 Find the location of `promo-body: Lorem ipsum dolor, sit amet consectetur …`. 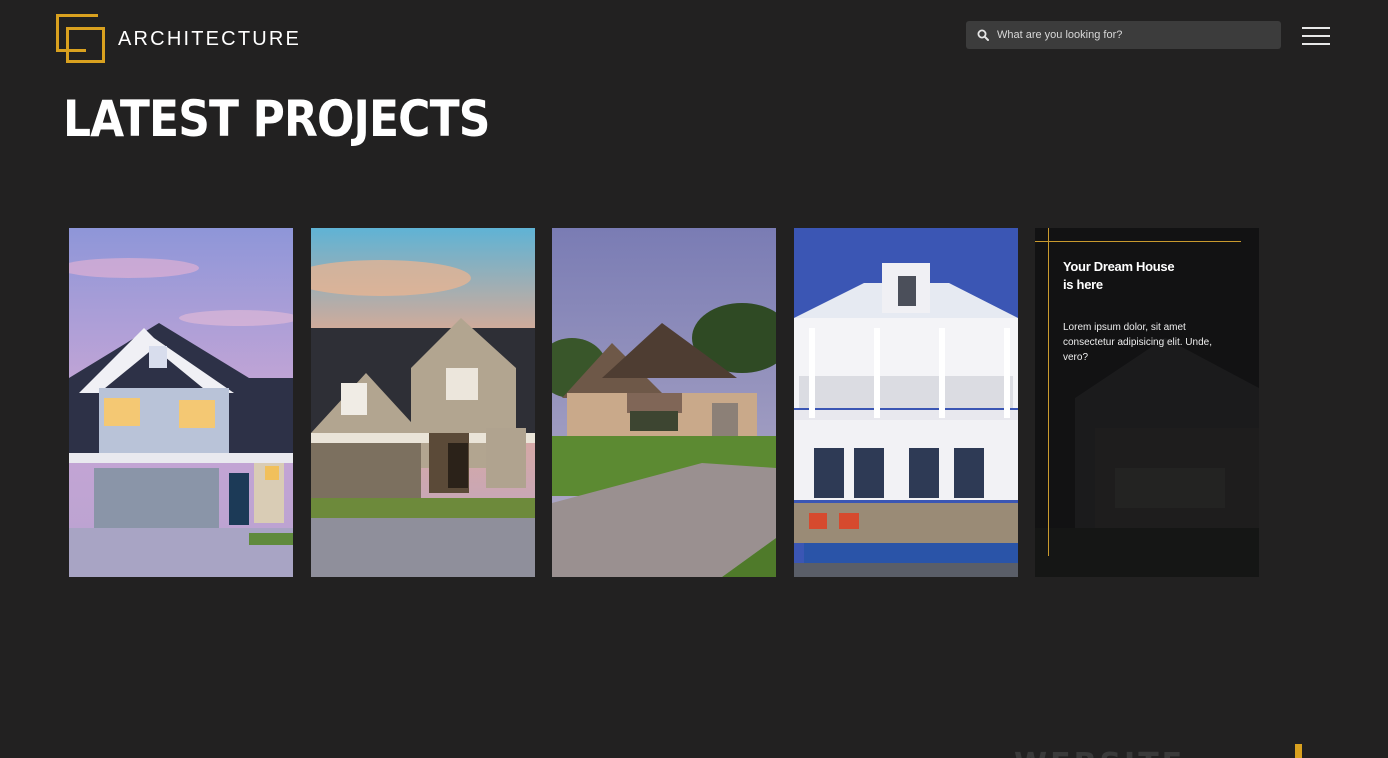

promo-body: Lorem ipsum dolor, sit amet consectetur … is located at coordinates (1137, 342).